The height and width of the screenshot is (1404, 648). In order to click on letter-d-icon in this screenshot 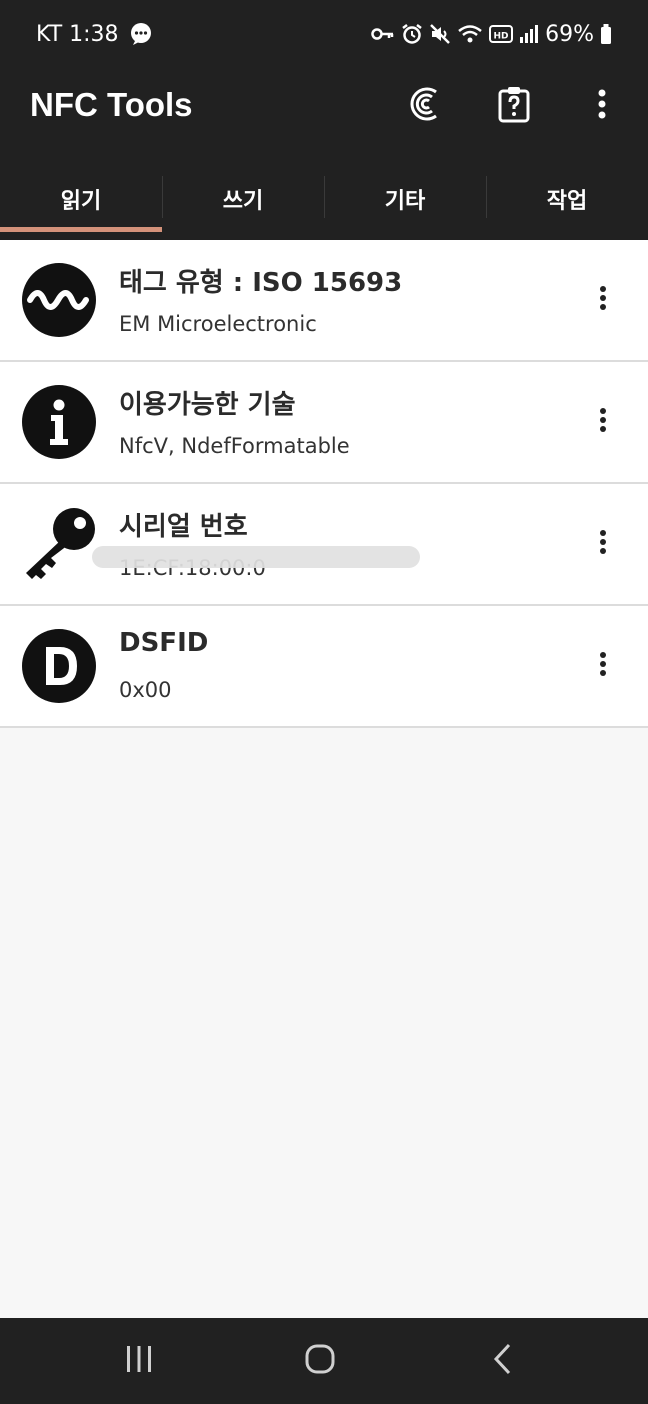, I will do `click(59, 666)`.